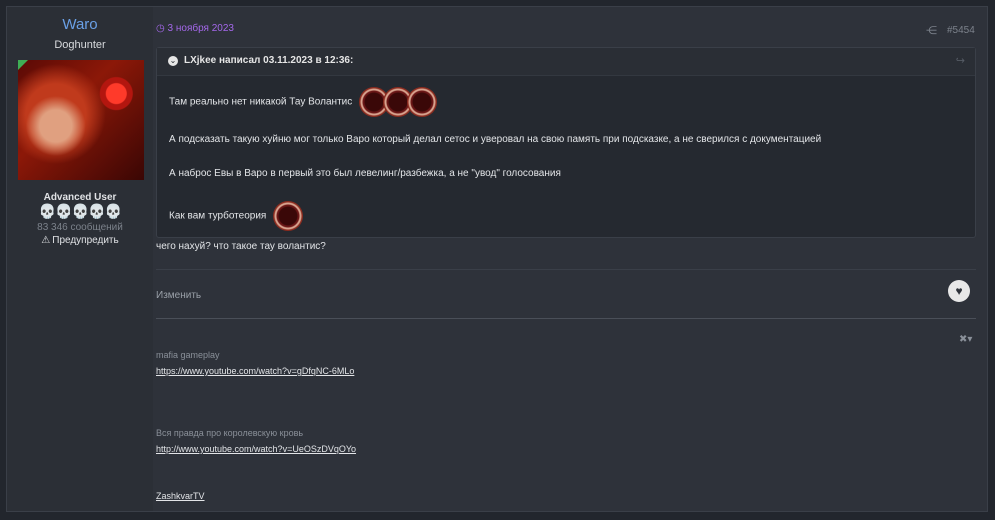 The height and width of the screenshot is (520, 995). I want to click on user-rank: Advanced User, so click(80, 197).